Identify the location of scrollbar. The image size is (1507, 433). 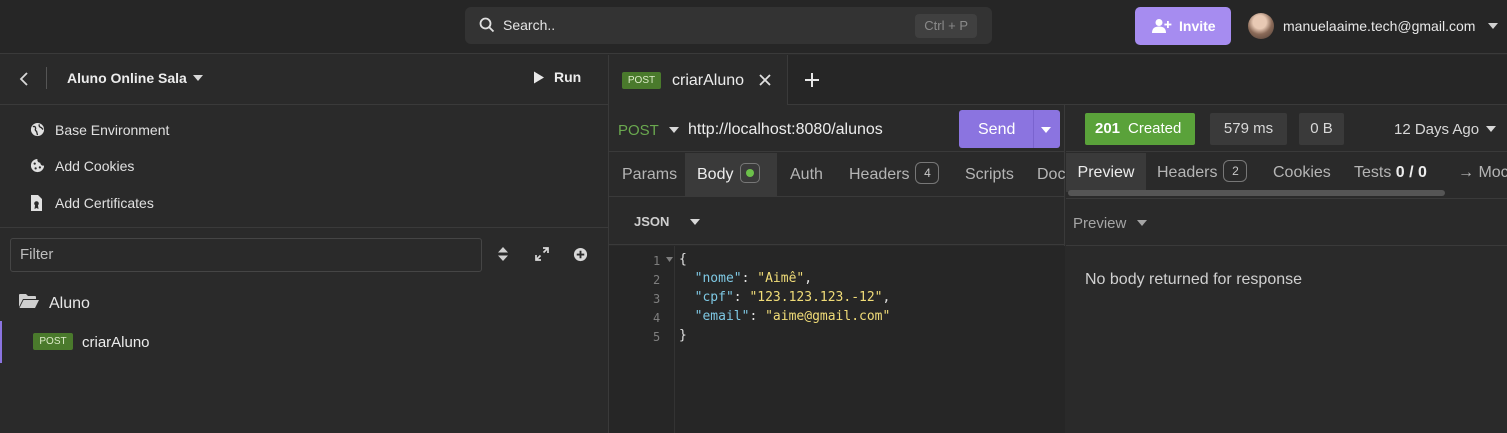
(1256, 193).